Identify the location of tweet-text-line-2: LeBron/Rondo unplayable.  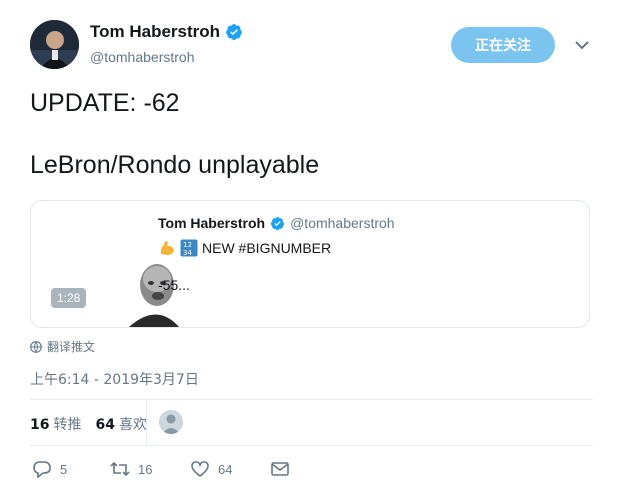
(175, 165).